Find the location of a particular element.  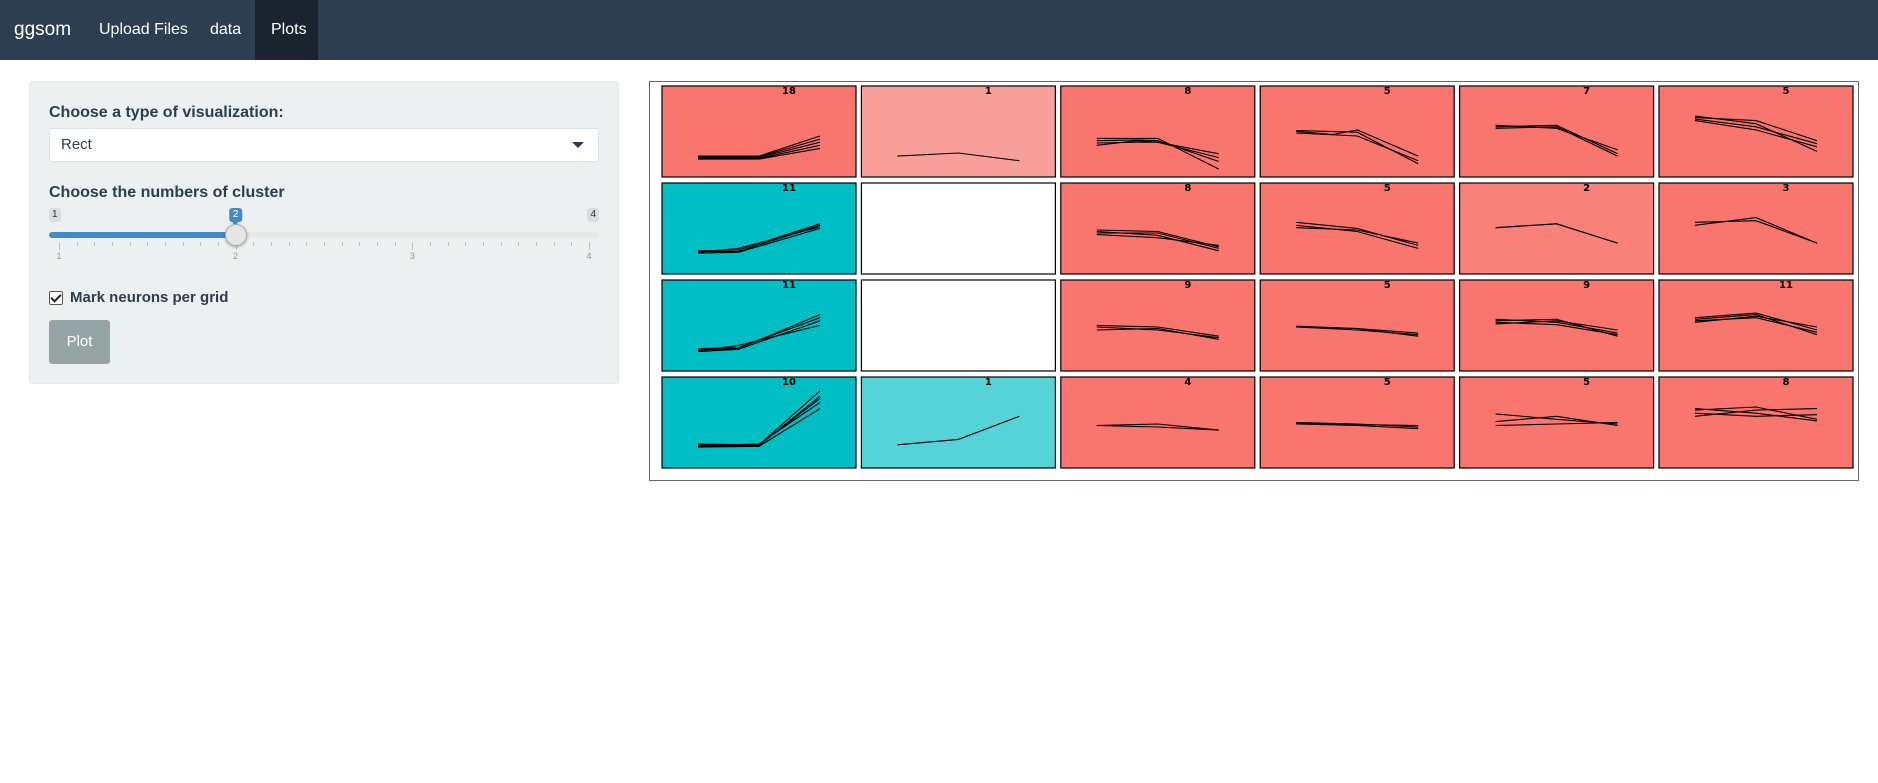

som-cell-count: 3 is located at coordinates (1786, 188).